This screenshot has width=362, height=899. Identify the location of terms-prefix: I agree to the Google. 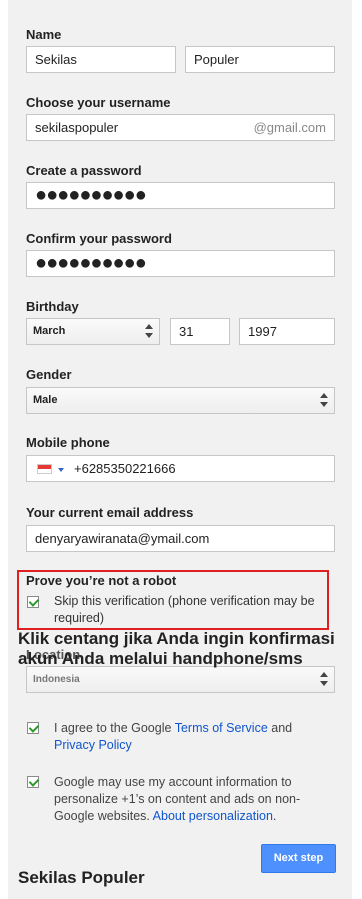
(114, 728).